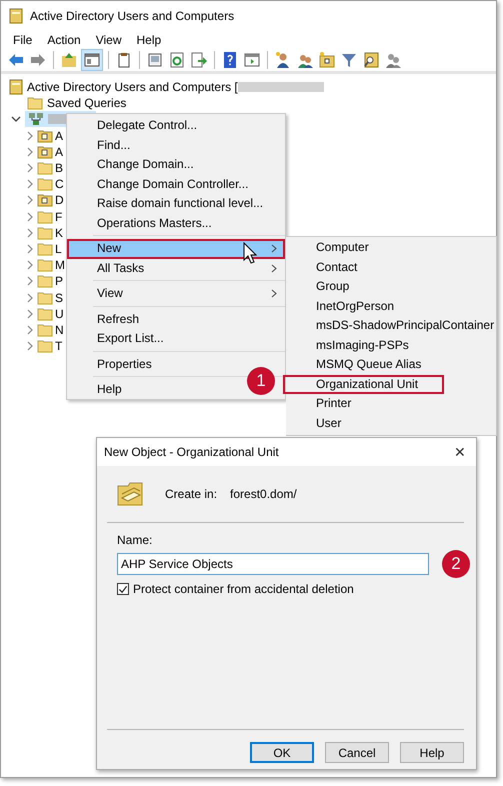  Describe the element at coordinates (36, 119) in the screenshot. I see `domain-icon` at that location.